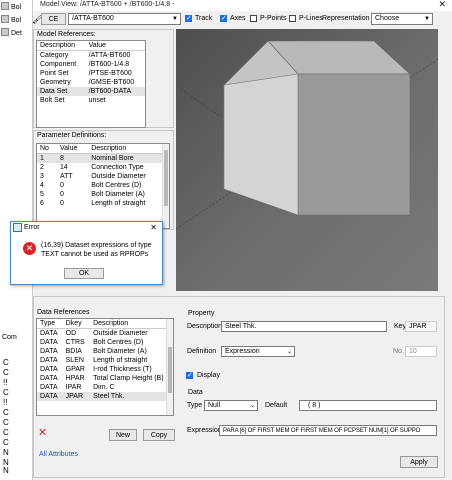 The image size is (452, 480). Describe the element at coordinates (96, 245) in the screenshot. I see `error-message-line1: (16,39) Dataset expressions of type` at that location.